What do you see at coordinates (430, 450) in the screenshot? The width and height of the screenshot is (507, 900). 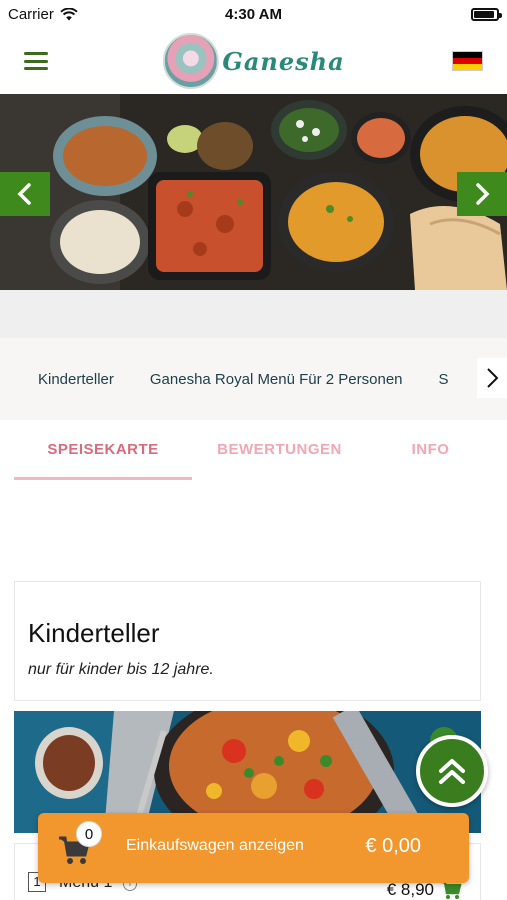 I see `tab-info: INFO` at bounding box center [430, 450].